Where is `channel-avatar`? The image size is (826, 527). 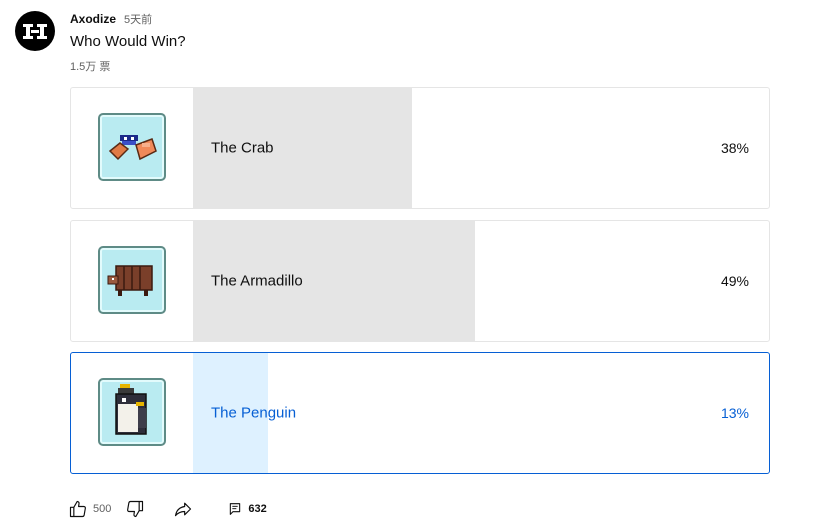
channel-avatar is located at coordinates (35, 31).